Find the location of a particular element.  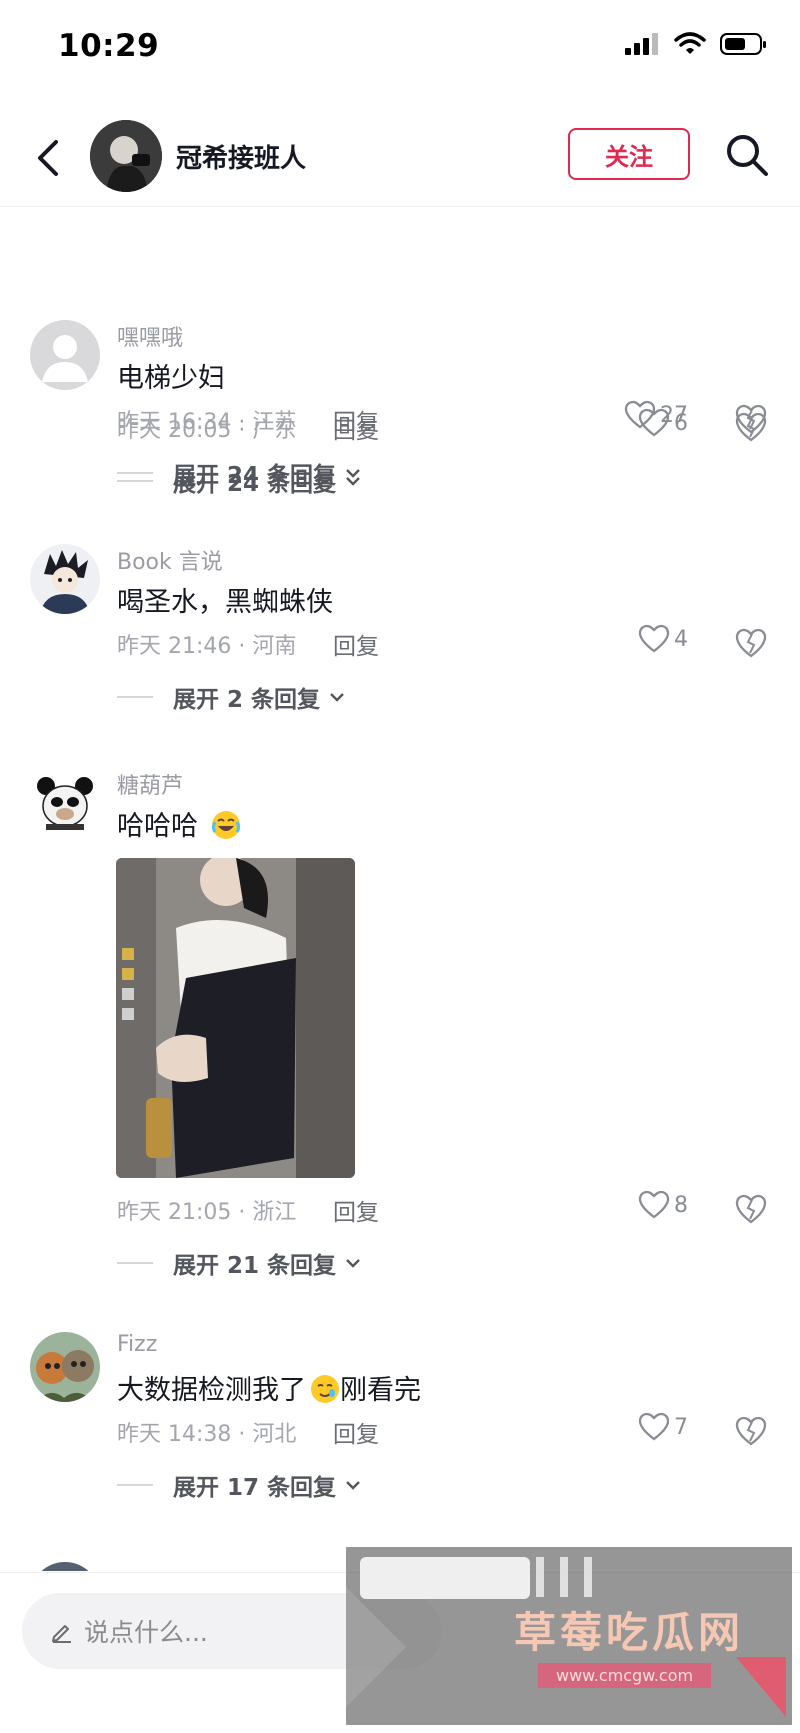

comment-meta: 昨天 16:34 · 江苏 is located at coordinates (207, 422).